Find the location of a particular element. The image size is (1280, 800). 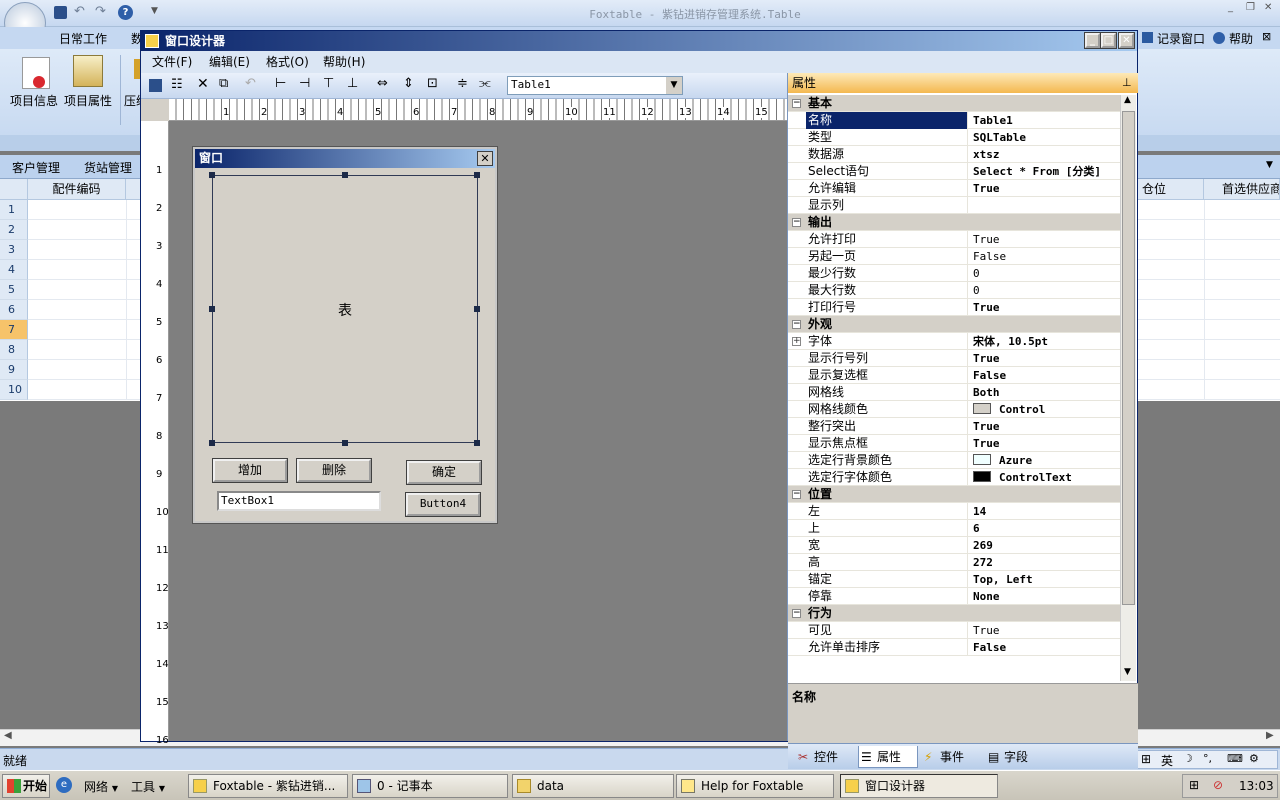

textbox1: TextBox1 is located at coordinates (299, 501).